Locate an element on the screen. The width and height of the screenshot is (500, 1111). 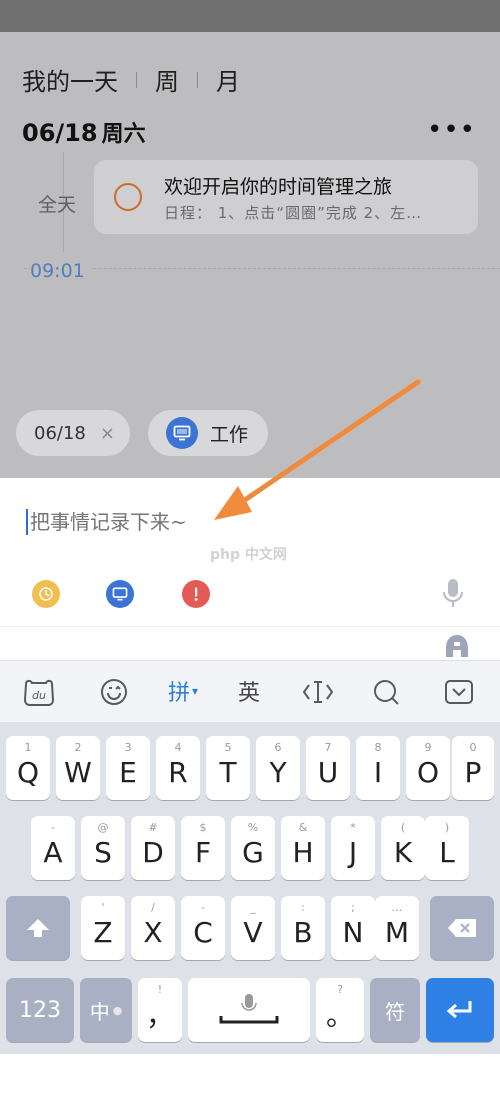
key-n: ; N is located at coordinates (353, 928).